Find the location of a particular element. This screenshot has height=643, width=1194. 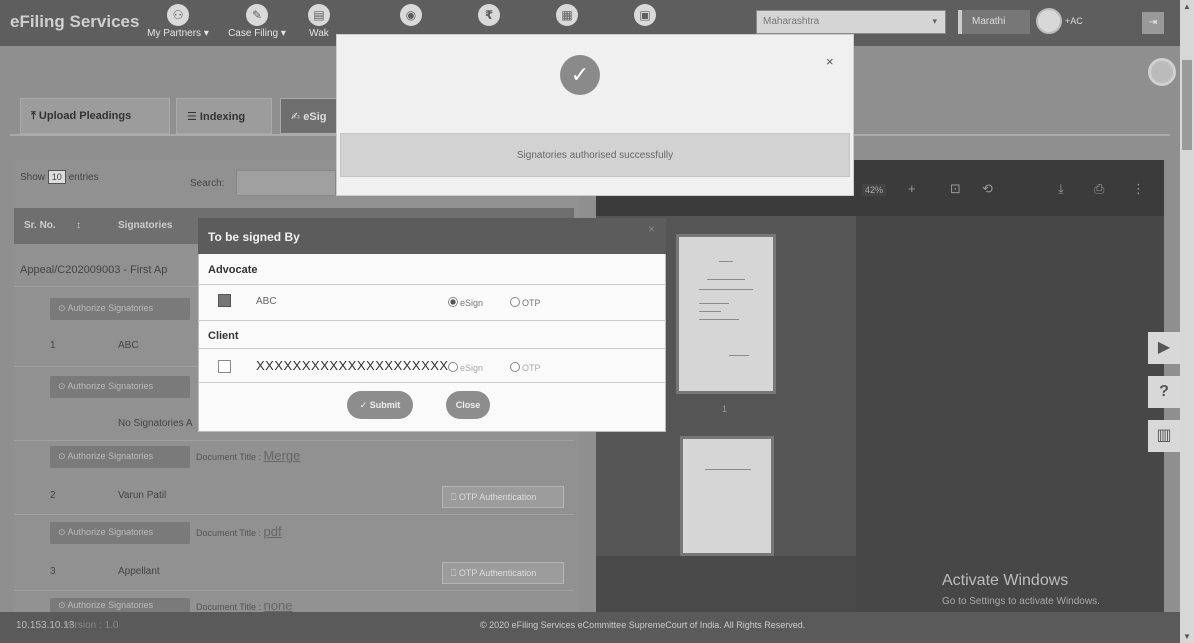

state-select: Maharashtra ▾ is located at coordinates (851, 22).